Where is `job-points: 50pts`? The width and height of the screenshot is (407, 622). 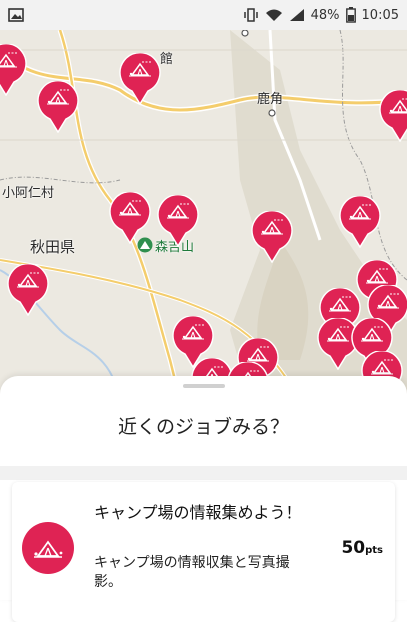 job-points: 50pts is located at coordinates (362, 548).